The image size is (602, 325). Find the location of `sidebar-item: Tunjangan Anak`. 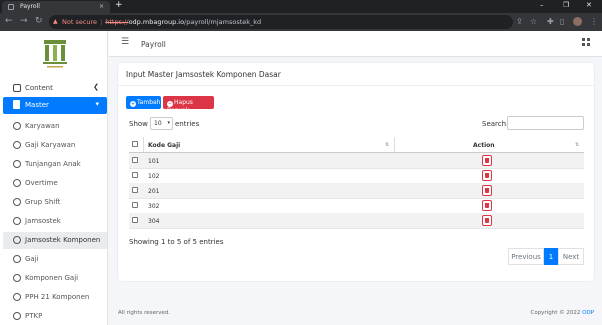

sidebar-item: Tunjangan Anak is located at coordinates (55, 164).